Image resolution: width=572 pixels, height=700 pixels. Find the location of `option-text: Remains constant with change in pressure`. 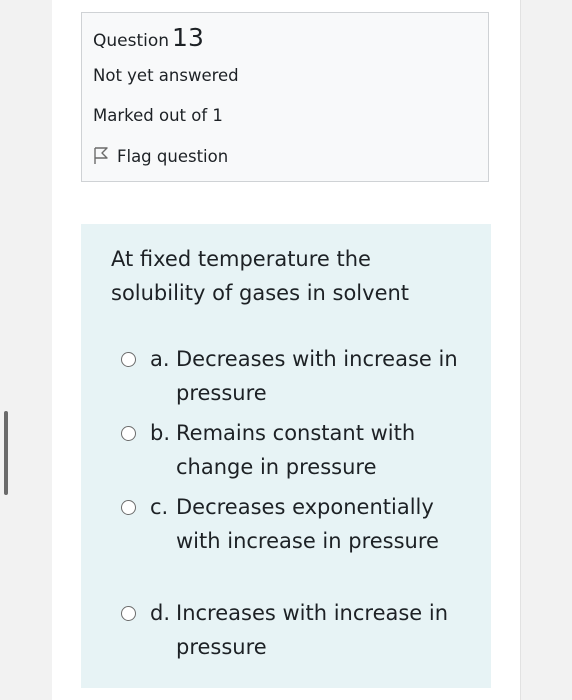

option-text: Remains constant with change in pressure is located at coordinates (296, 450).